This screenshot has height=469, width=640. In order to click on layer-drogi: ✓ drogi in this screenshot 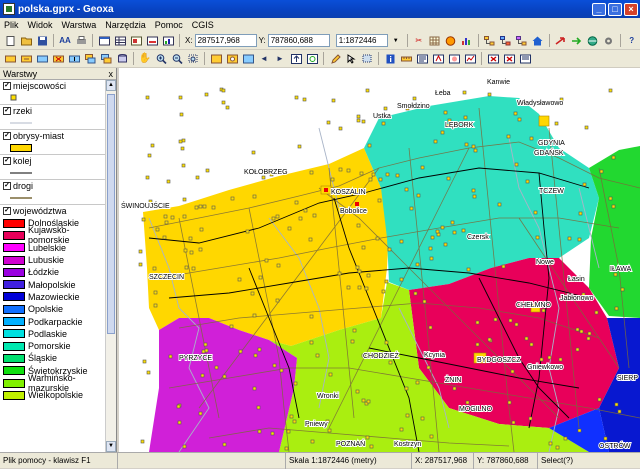, I will do `click(53, 192)`.